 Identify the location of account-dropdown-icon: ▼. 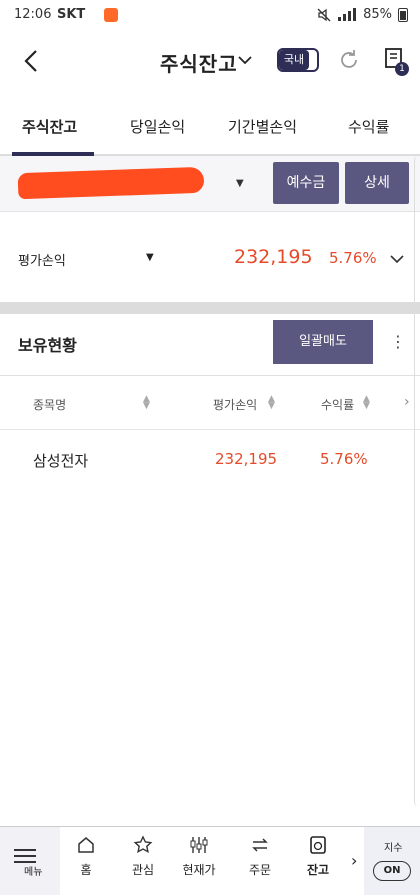
(240, 183).